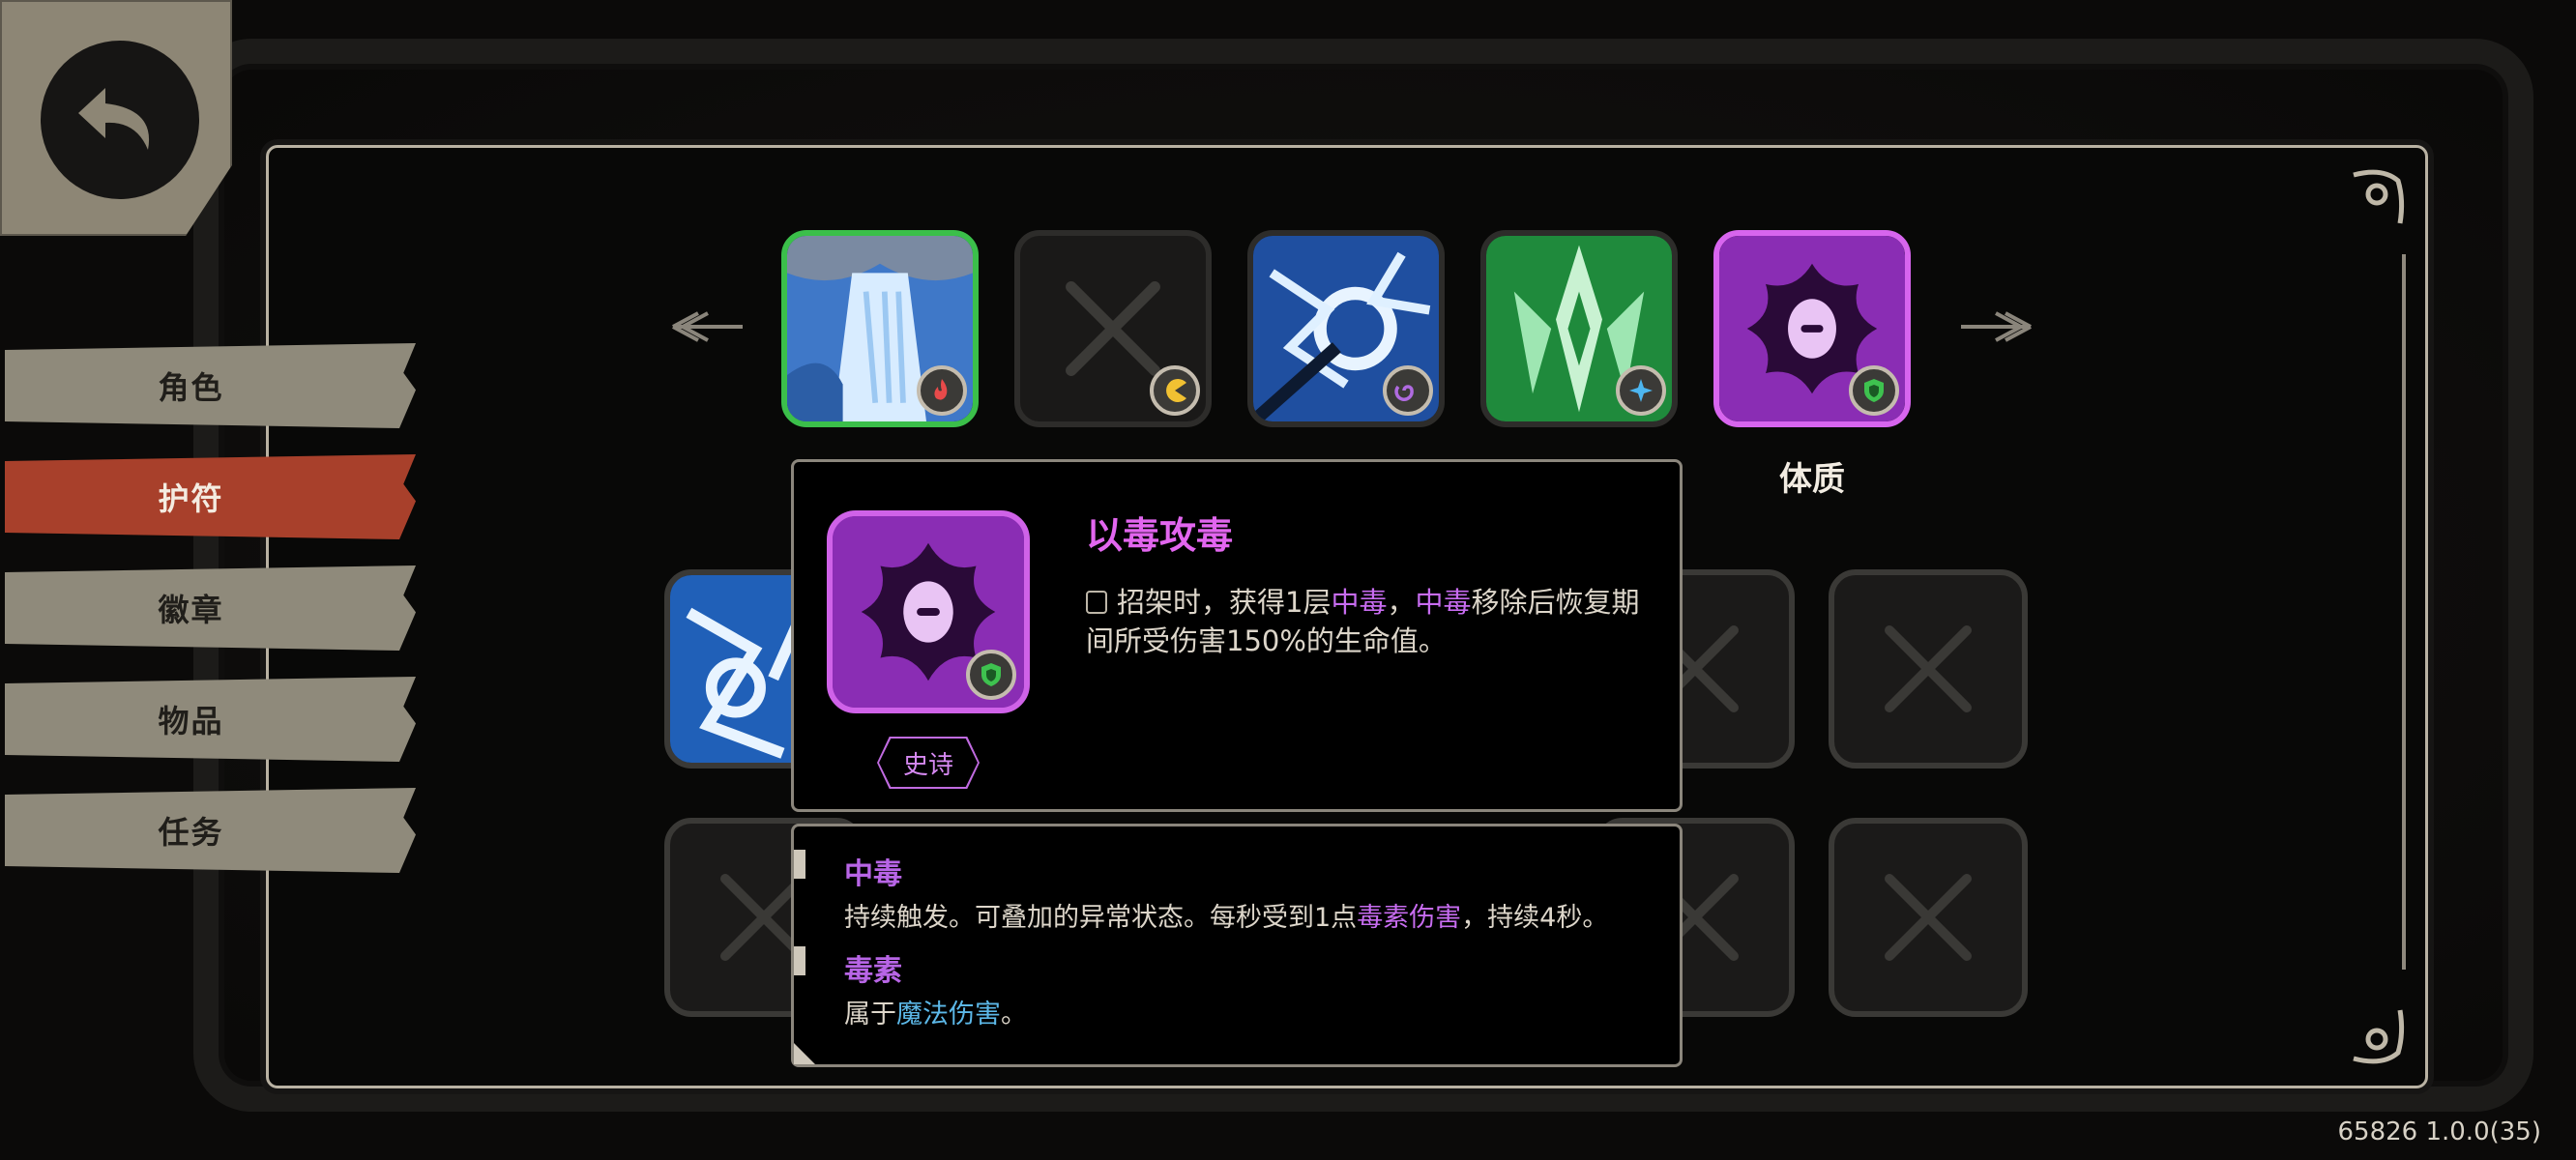  I want to click on rarity-badge: 史诗, so click(928, 763).